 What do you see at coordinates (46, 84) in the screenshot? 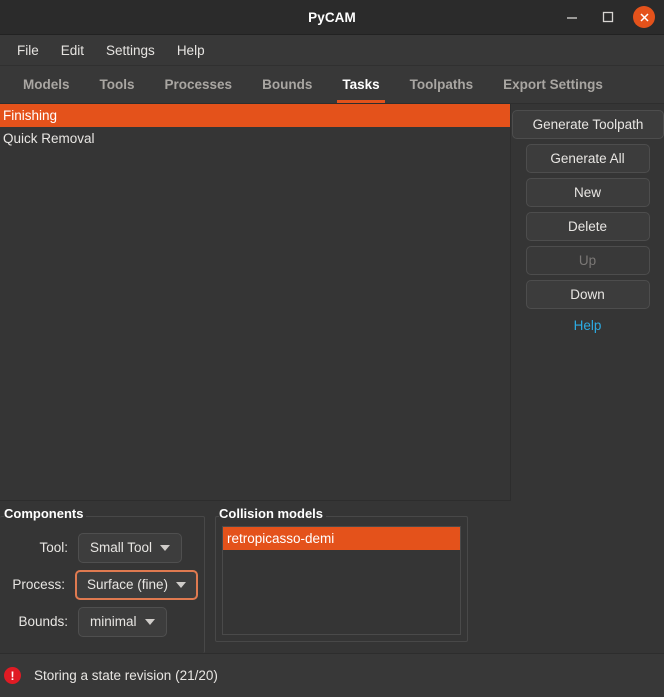
I see `tab-models: Models` at bounding box center [46, 84].